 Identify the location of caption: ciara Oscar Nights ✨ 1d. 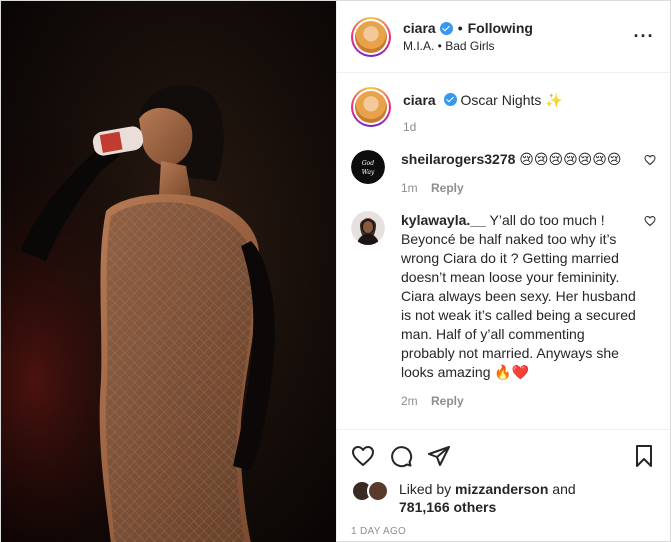
(503, 110).